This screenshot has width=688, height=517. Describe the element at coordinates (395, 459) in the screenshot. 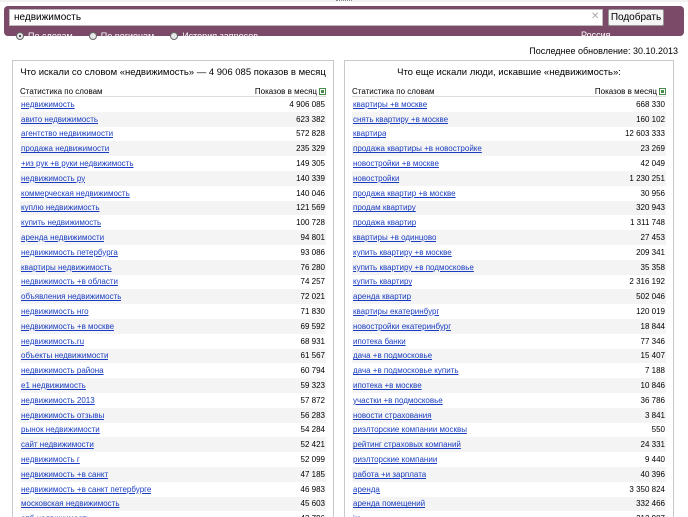

I see `query-link: риэлторские компании` at that location.